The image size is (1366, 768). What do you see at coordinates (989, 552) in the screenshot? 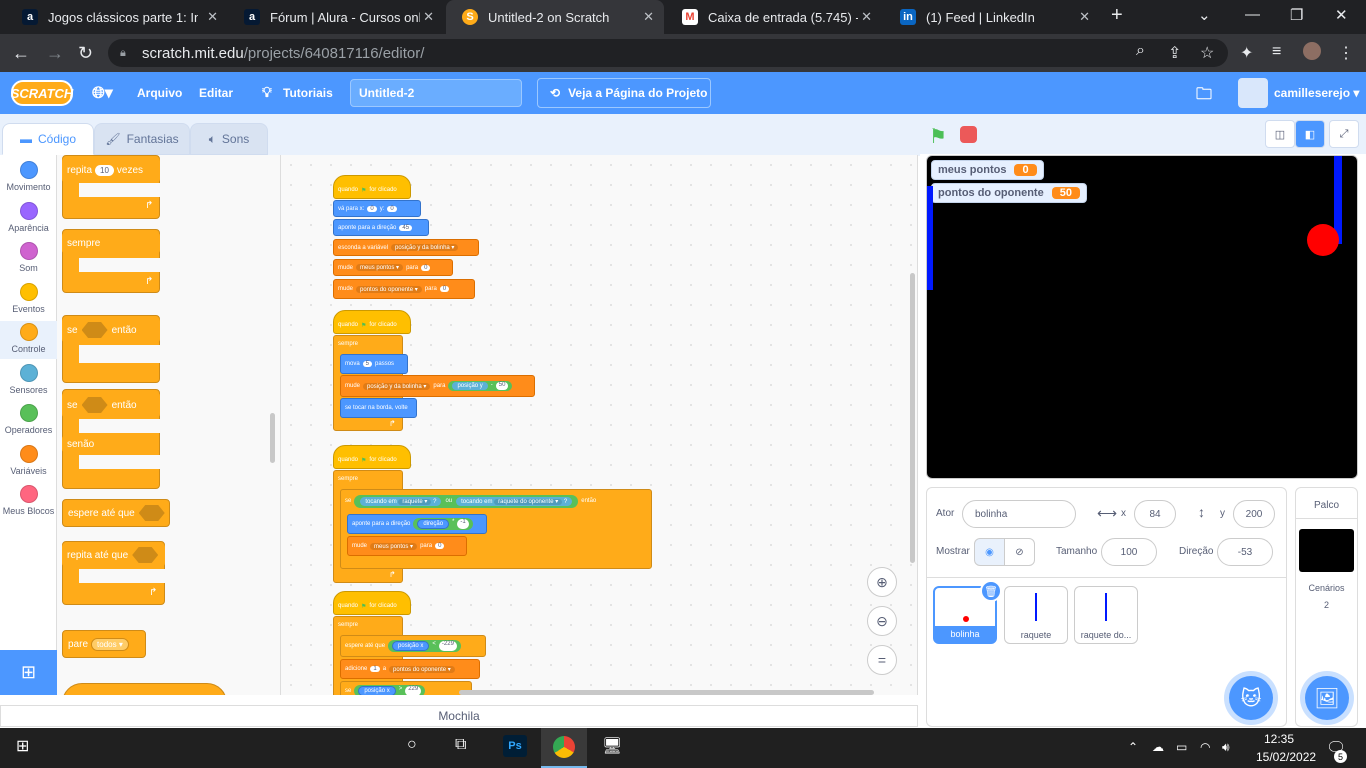
I see `show-visible-icon: ◉` at bounding box center [989, 552].